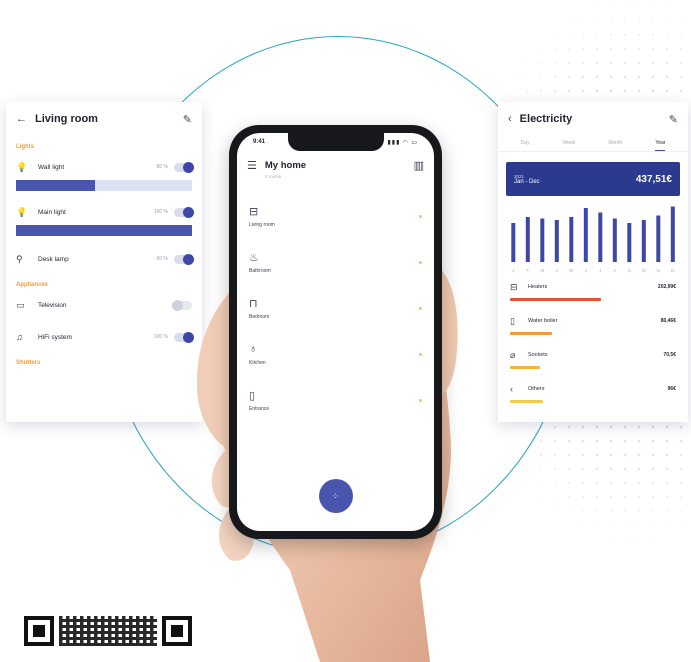  Describe the element at coordinates (658, 270) in the screenshot. I see `chart-tick-label: N` at that location.